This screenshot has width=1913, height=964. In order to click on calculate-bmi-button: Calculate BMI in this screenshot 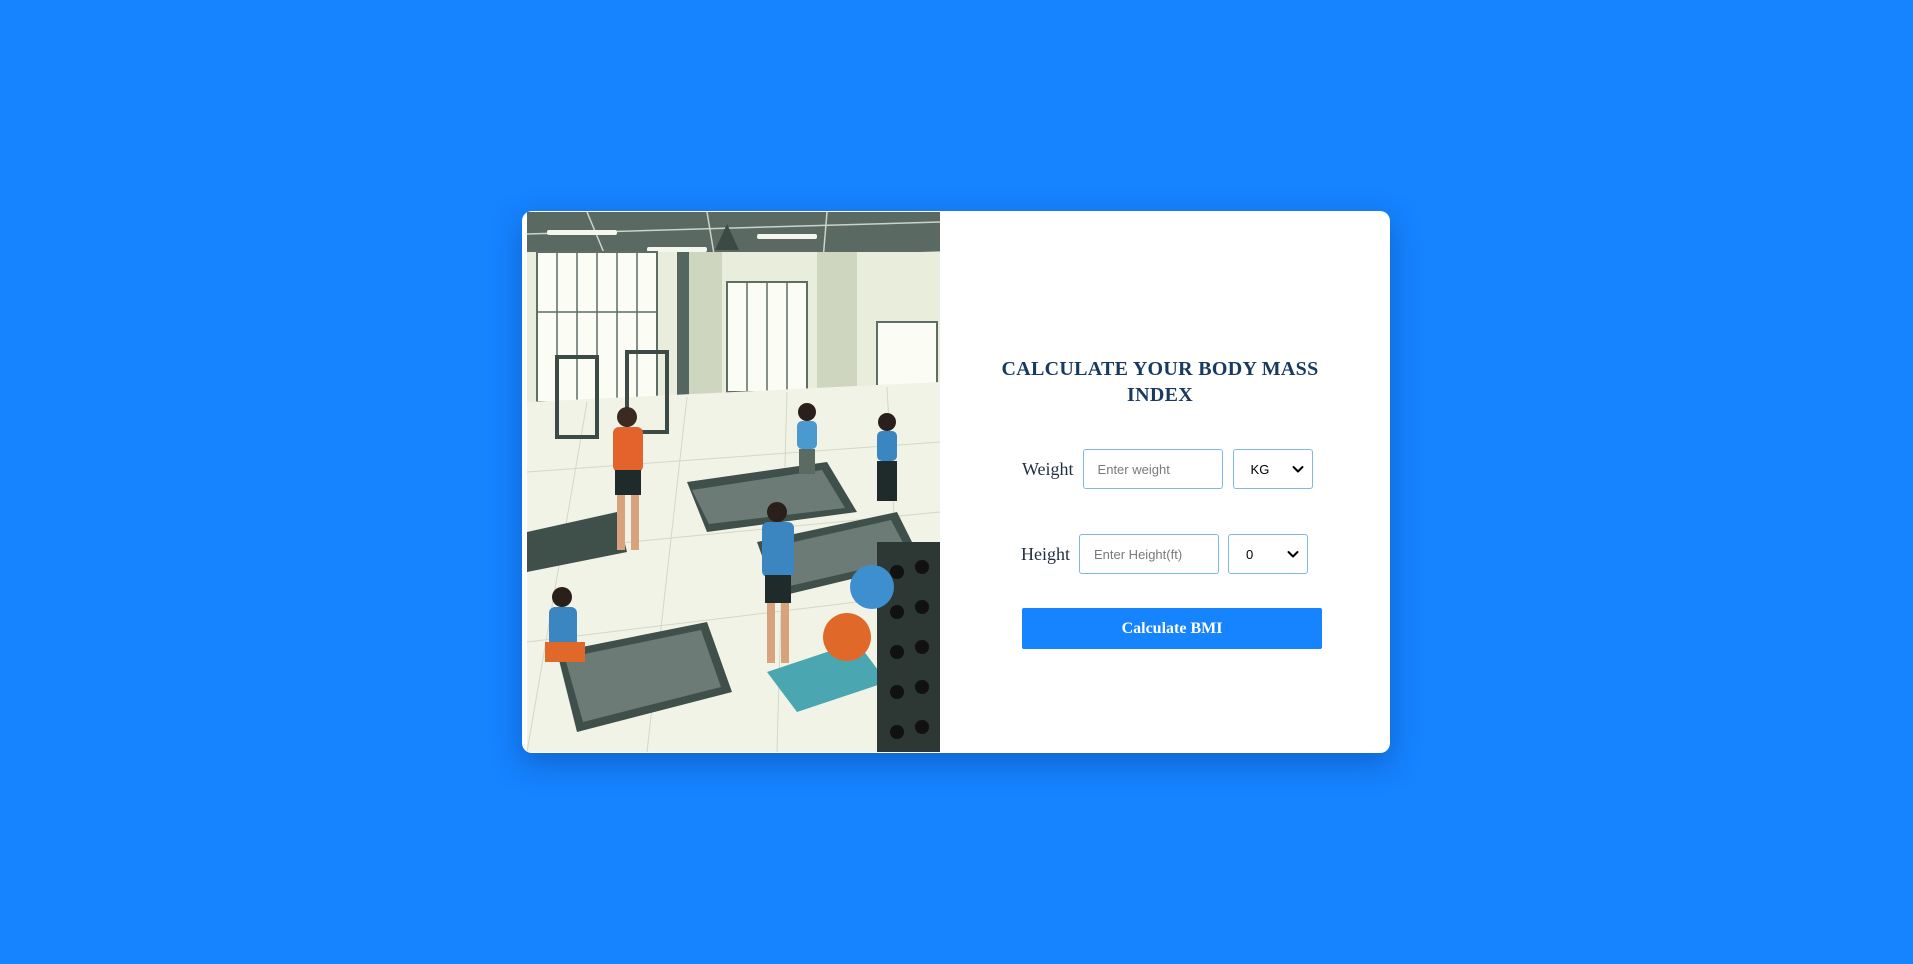, I will do `click(1172, 628)`.